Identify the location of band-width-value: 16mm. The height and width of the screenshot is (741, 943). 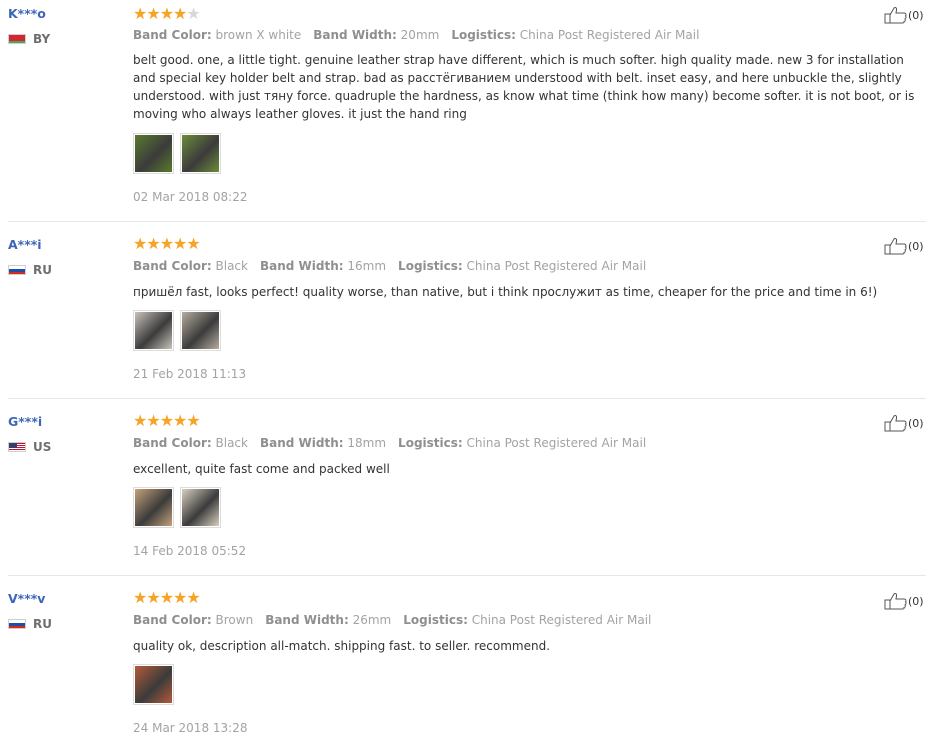
(367, 266).